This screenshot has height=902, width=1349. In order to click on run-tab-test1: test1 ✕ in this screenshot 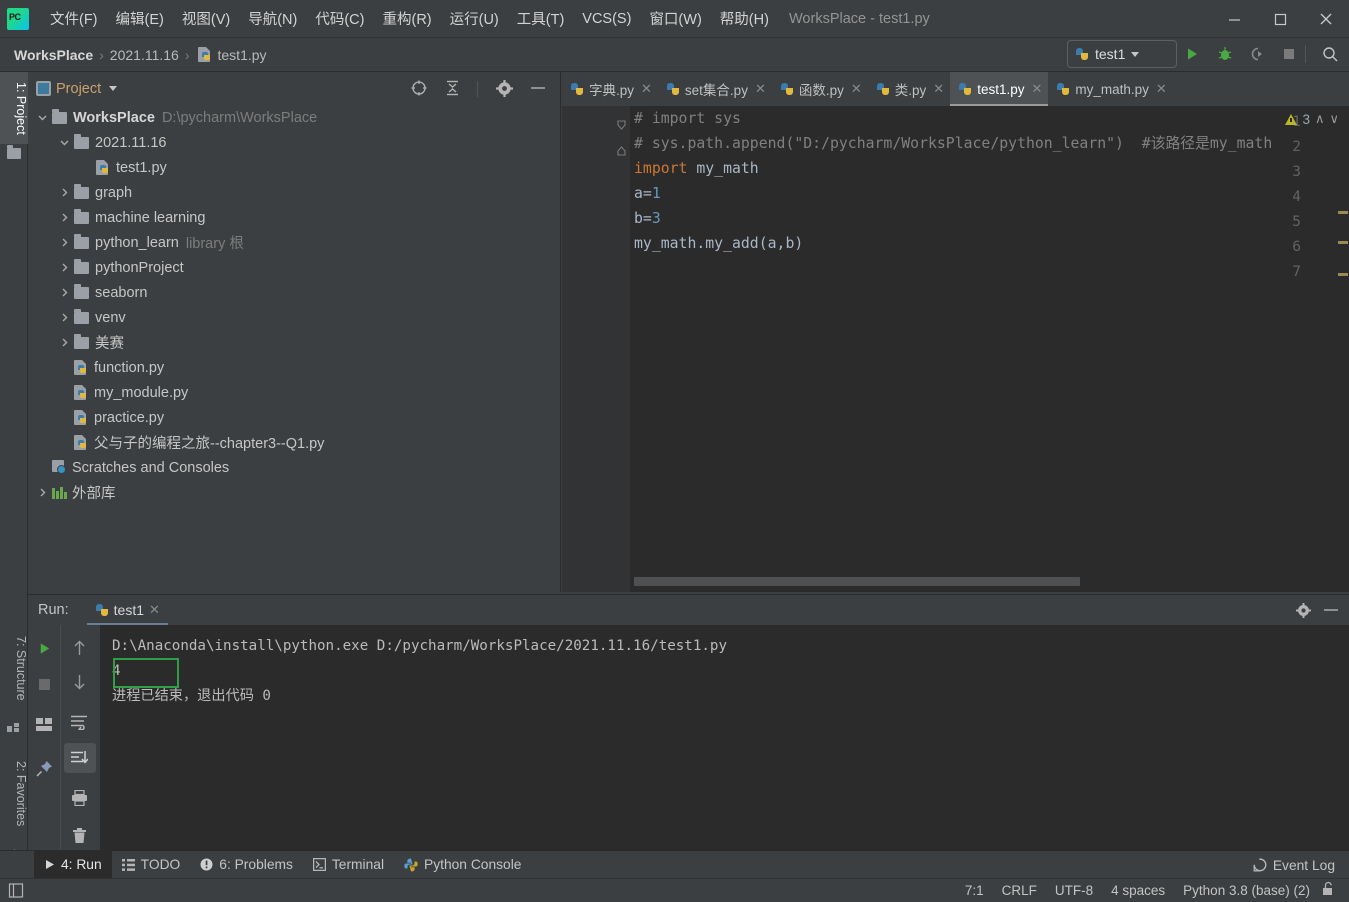, I will do `click(127, 610)`.